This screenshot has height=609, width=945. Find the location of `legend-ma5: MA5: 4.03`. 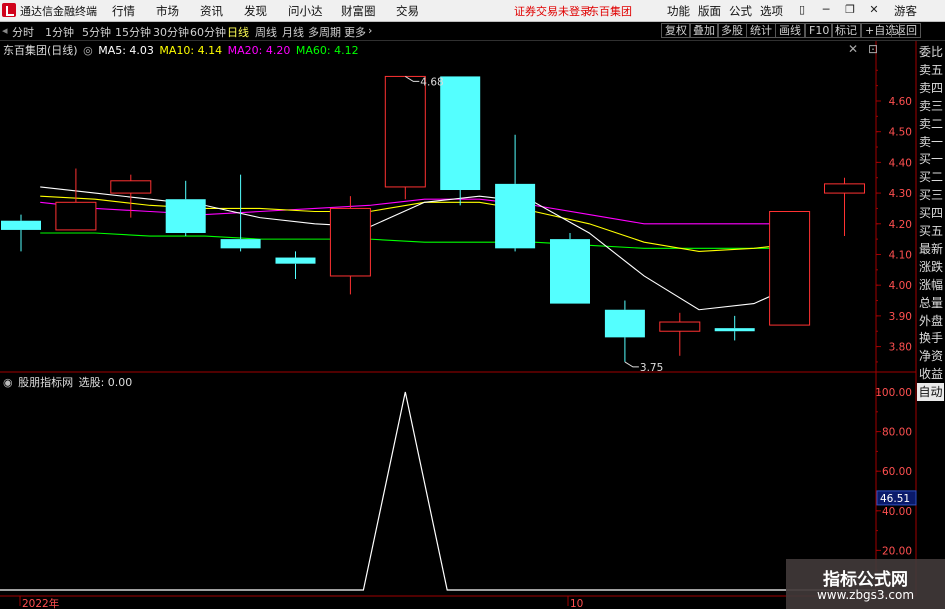

legend-ma5: MA5: 4.03 is located at coordinates (126, 50).